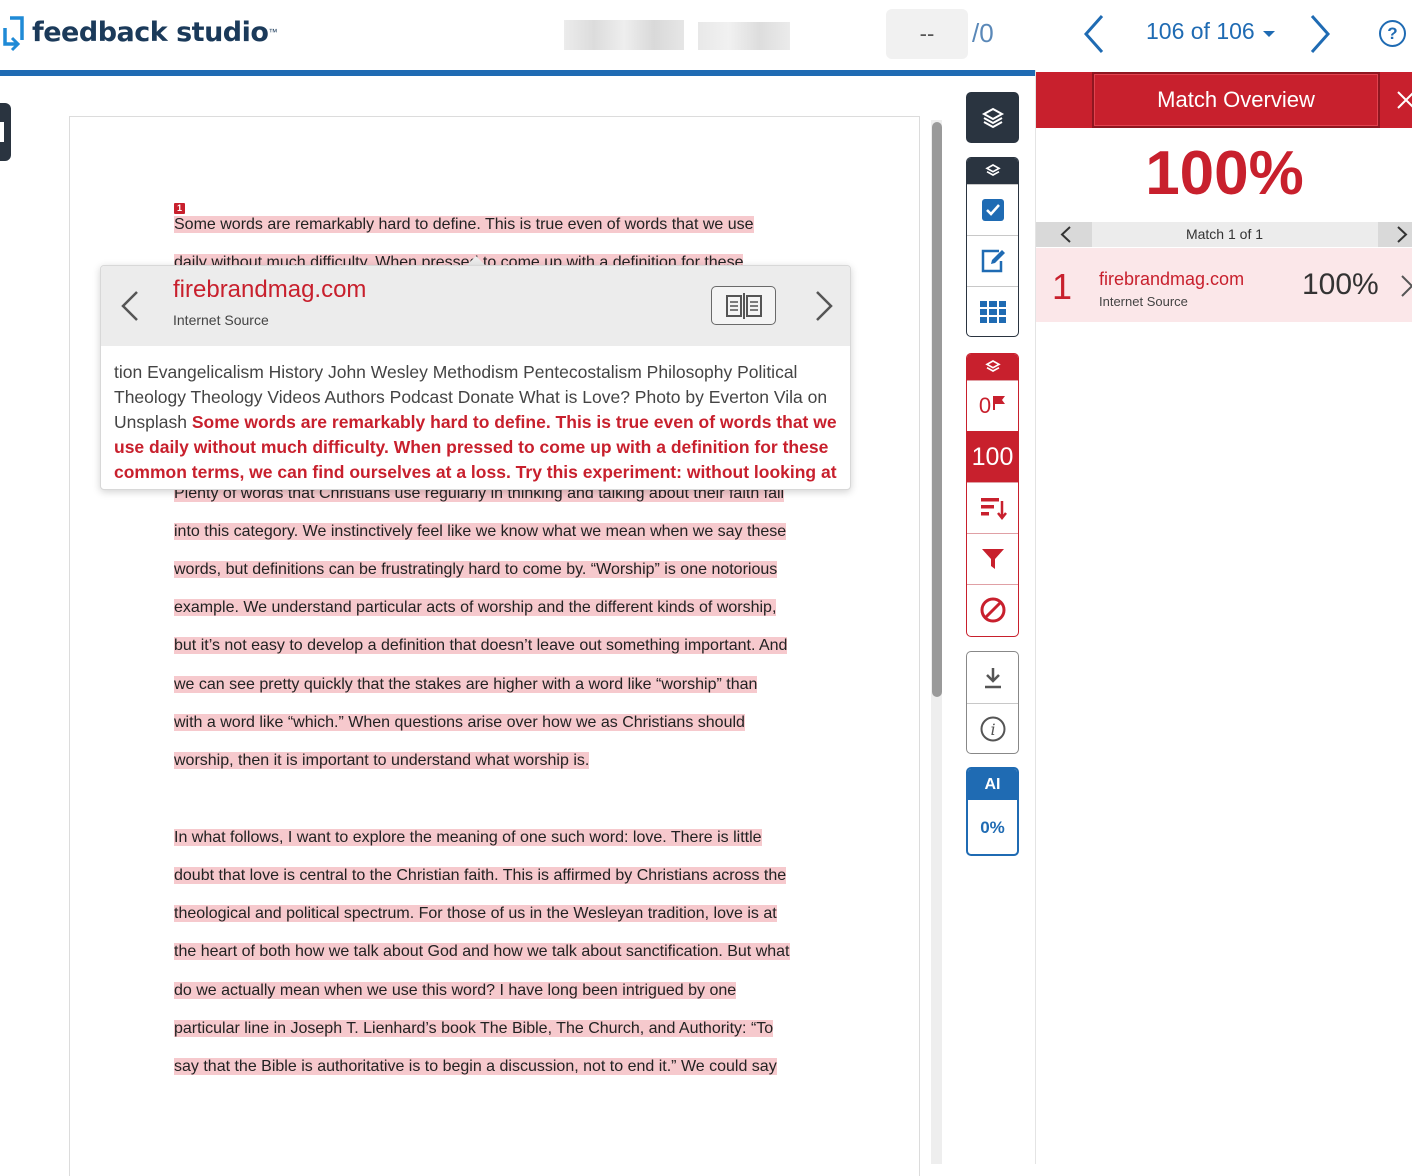  I want to click on match-navigator: Match 1 of 1, so click(1224, 234).